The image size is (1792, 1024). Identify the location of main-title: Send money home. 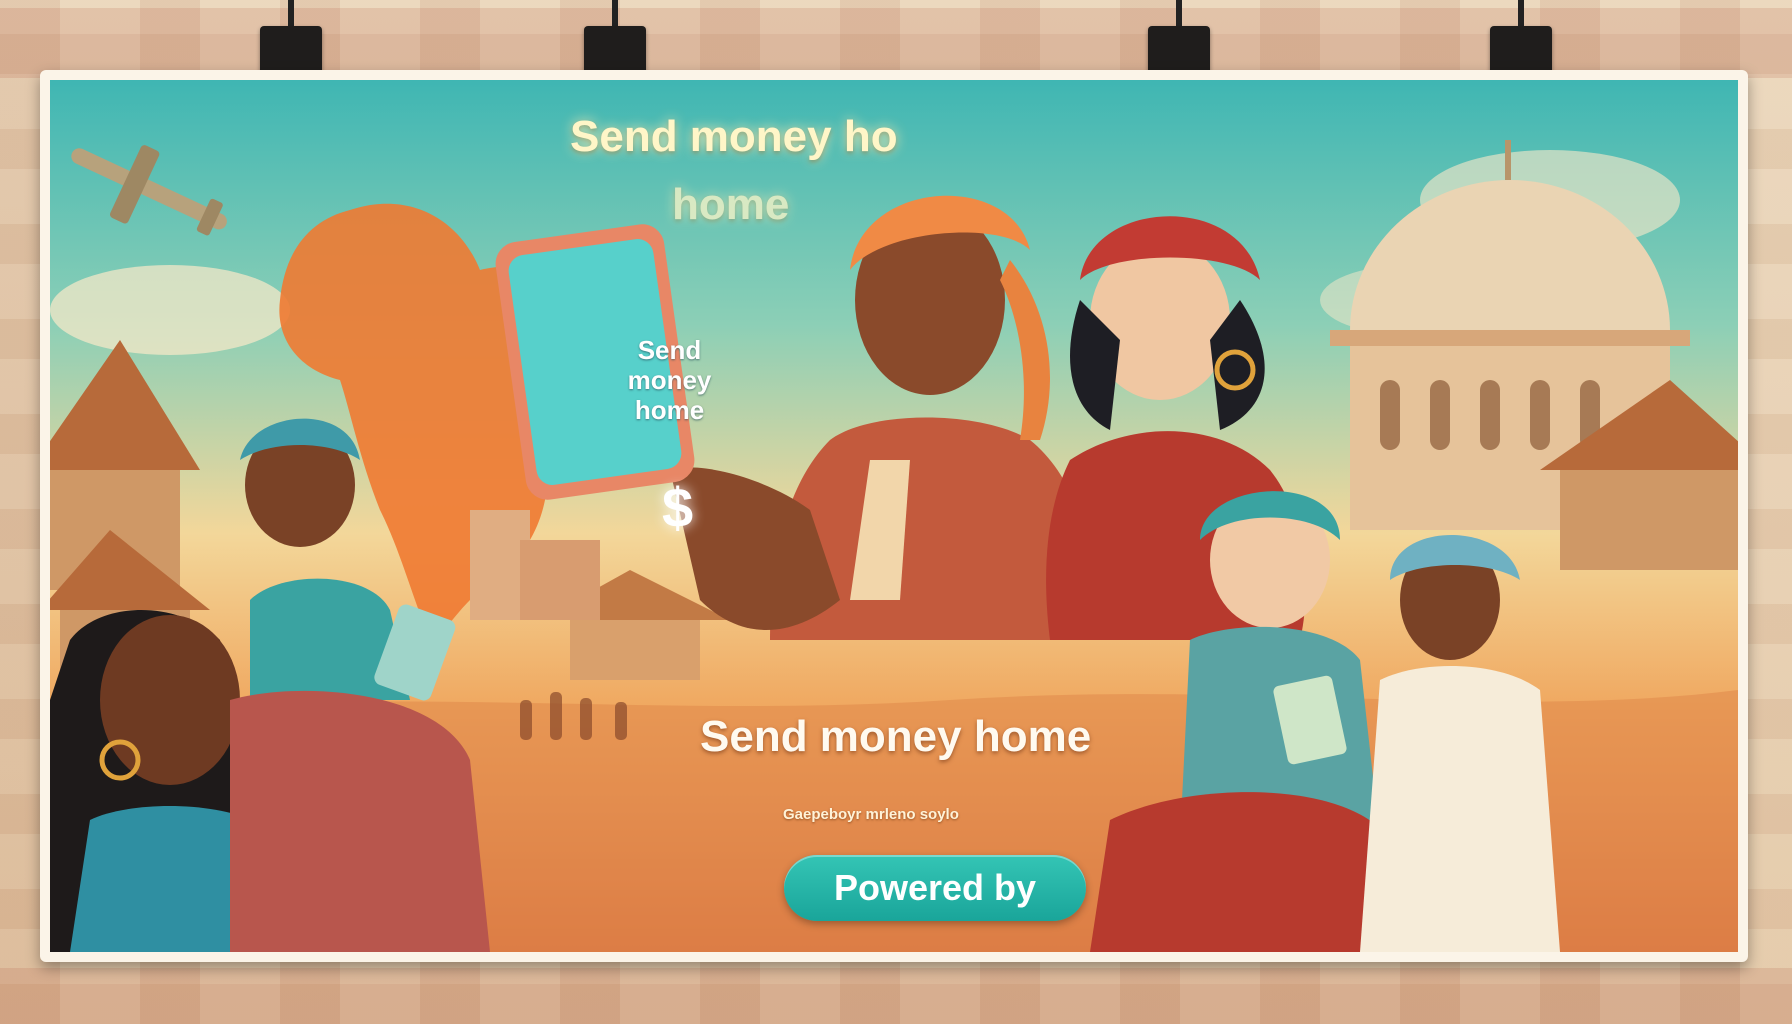
(896, 736).